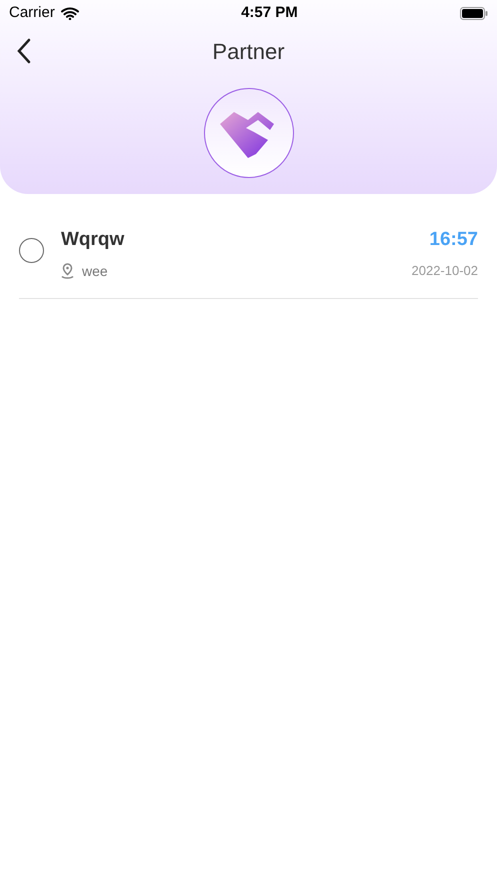 Image resolution: width=497 pixels, height=883 pixels. What do you see at coordinates (93, 240) in the screenshot?
I see `partner-name: Wqrqw` at bounding box center [93, 240].